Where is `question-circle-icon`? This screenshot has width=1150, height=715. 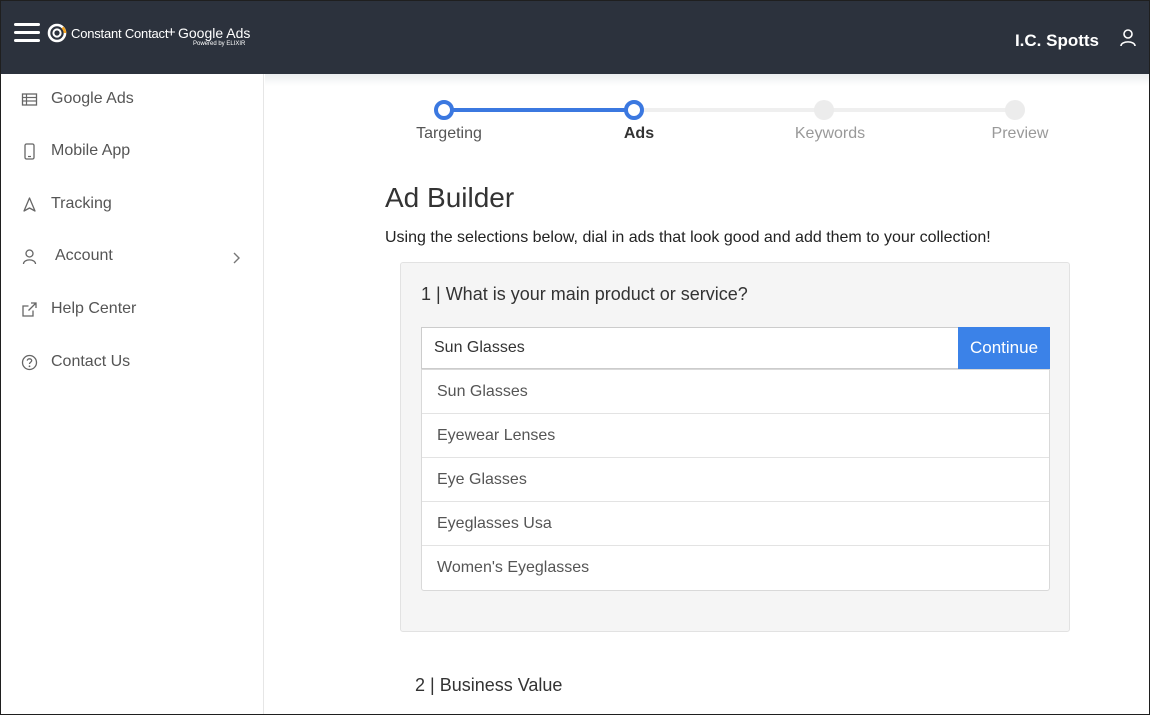
question-circle-icon is located at coordinates (29, 362).